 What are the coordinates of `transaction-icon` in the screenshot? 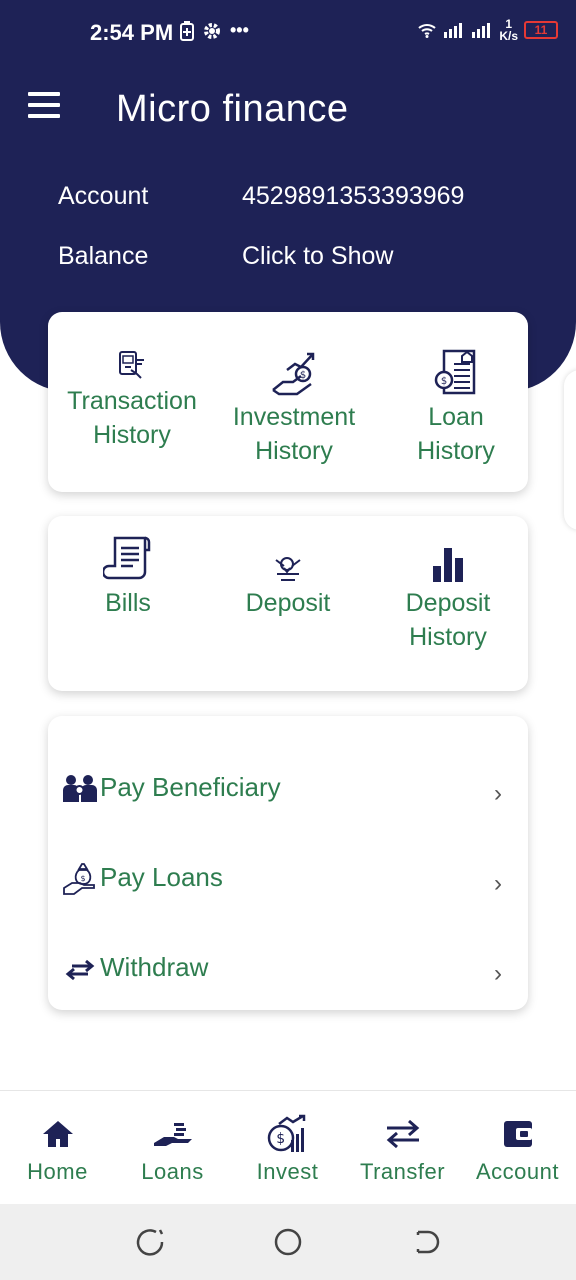 It's located at (132, 363).